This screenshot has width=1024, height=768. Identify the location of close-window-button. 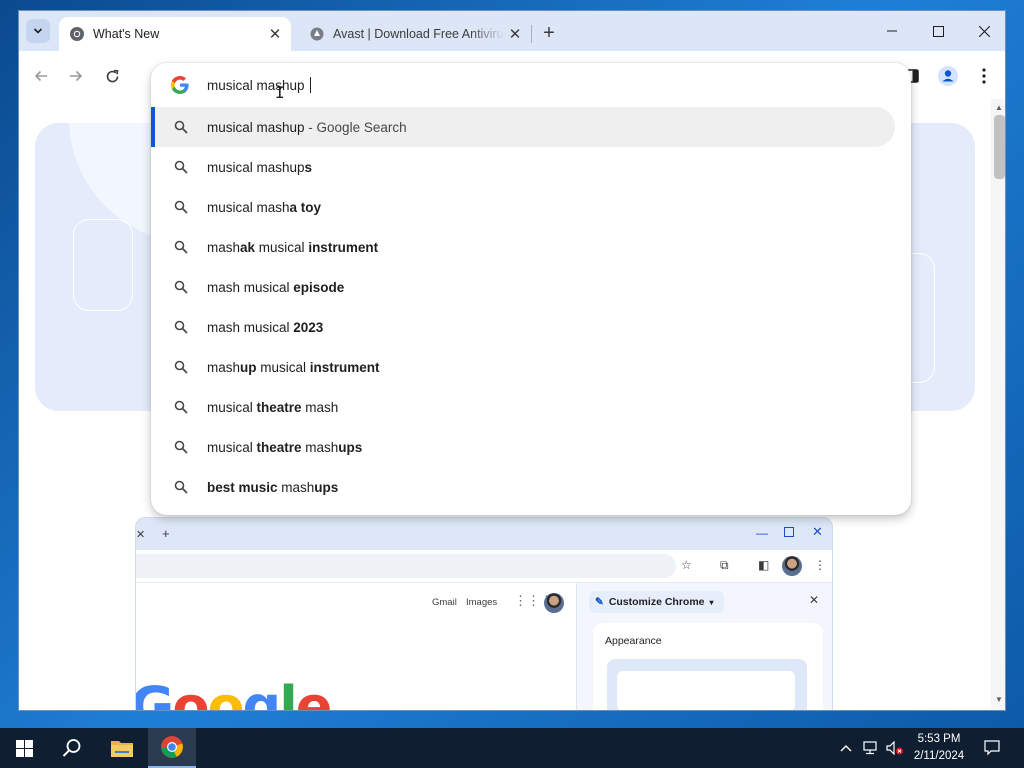
(983, 31).